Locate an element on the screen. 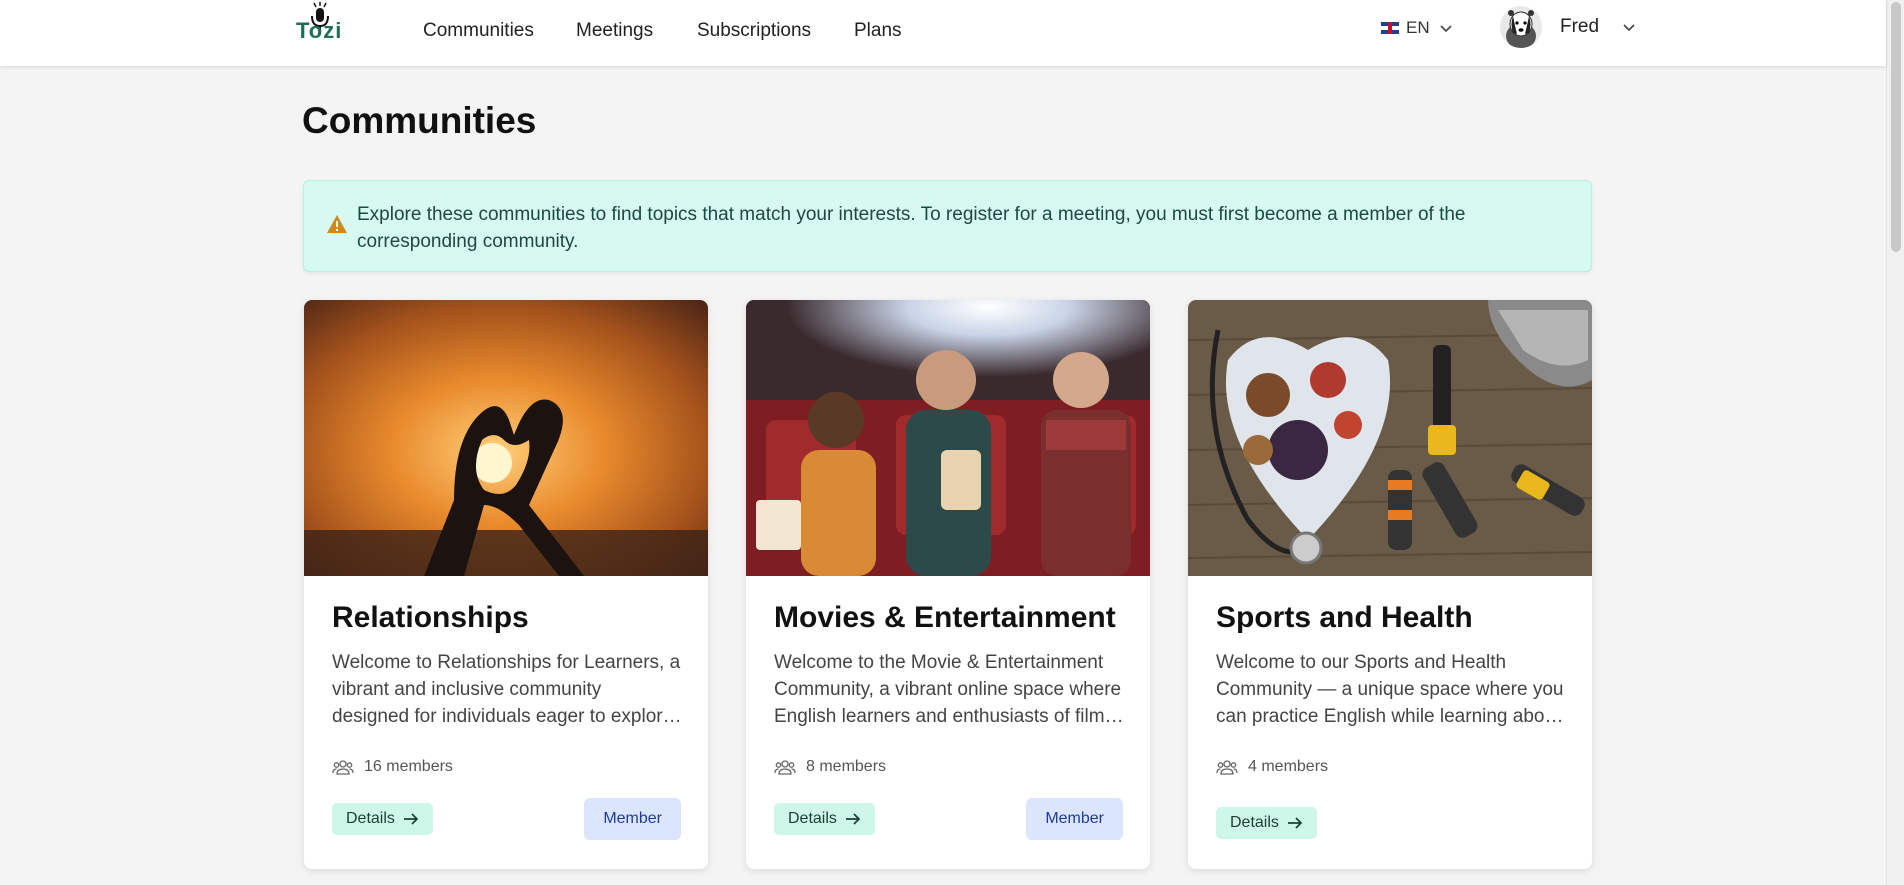 The image size is (1904, 885). badger-avatar-icon is located at coordinates (1521, 27).